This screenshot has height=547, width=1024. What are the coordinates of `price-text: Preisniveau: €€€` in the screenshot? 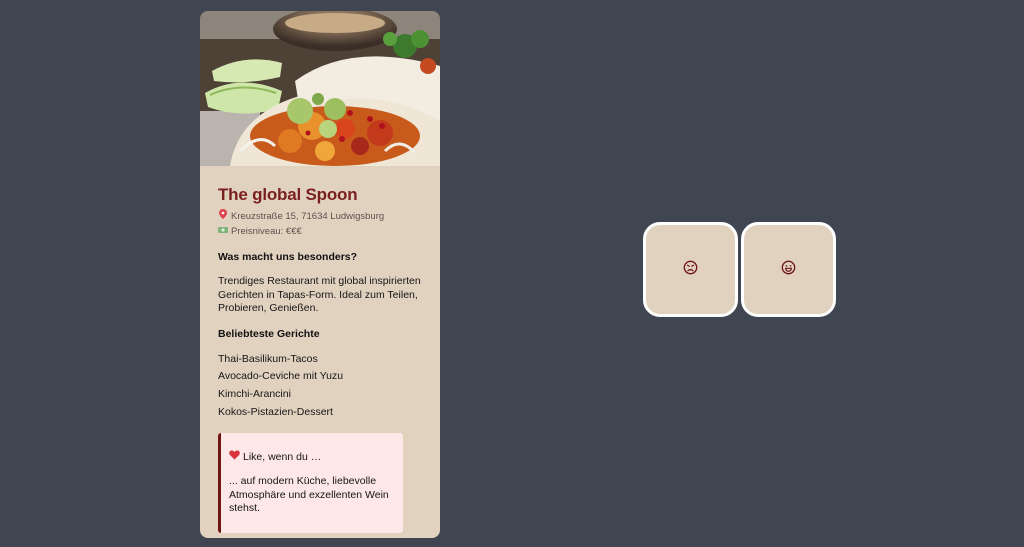 It's located at (266, 231).